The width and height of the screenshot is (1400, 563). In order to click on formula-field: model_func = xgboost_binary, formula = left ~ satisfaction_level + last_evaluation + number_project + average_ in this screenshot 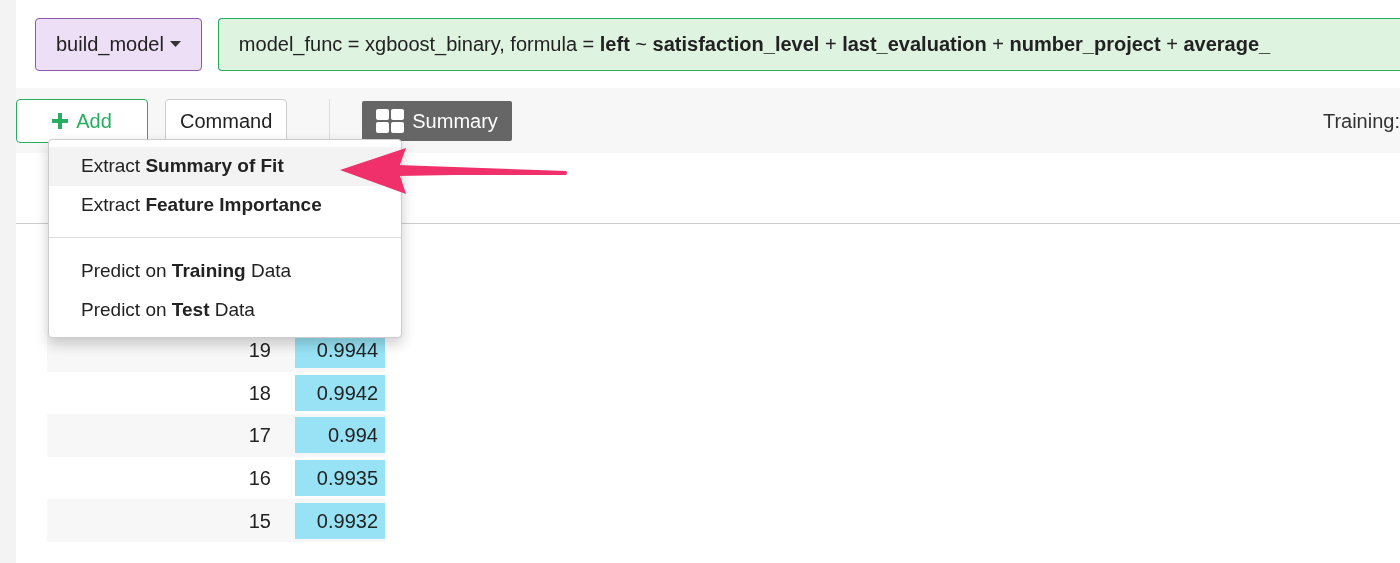, I will do `click(808, 44)`.